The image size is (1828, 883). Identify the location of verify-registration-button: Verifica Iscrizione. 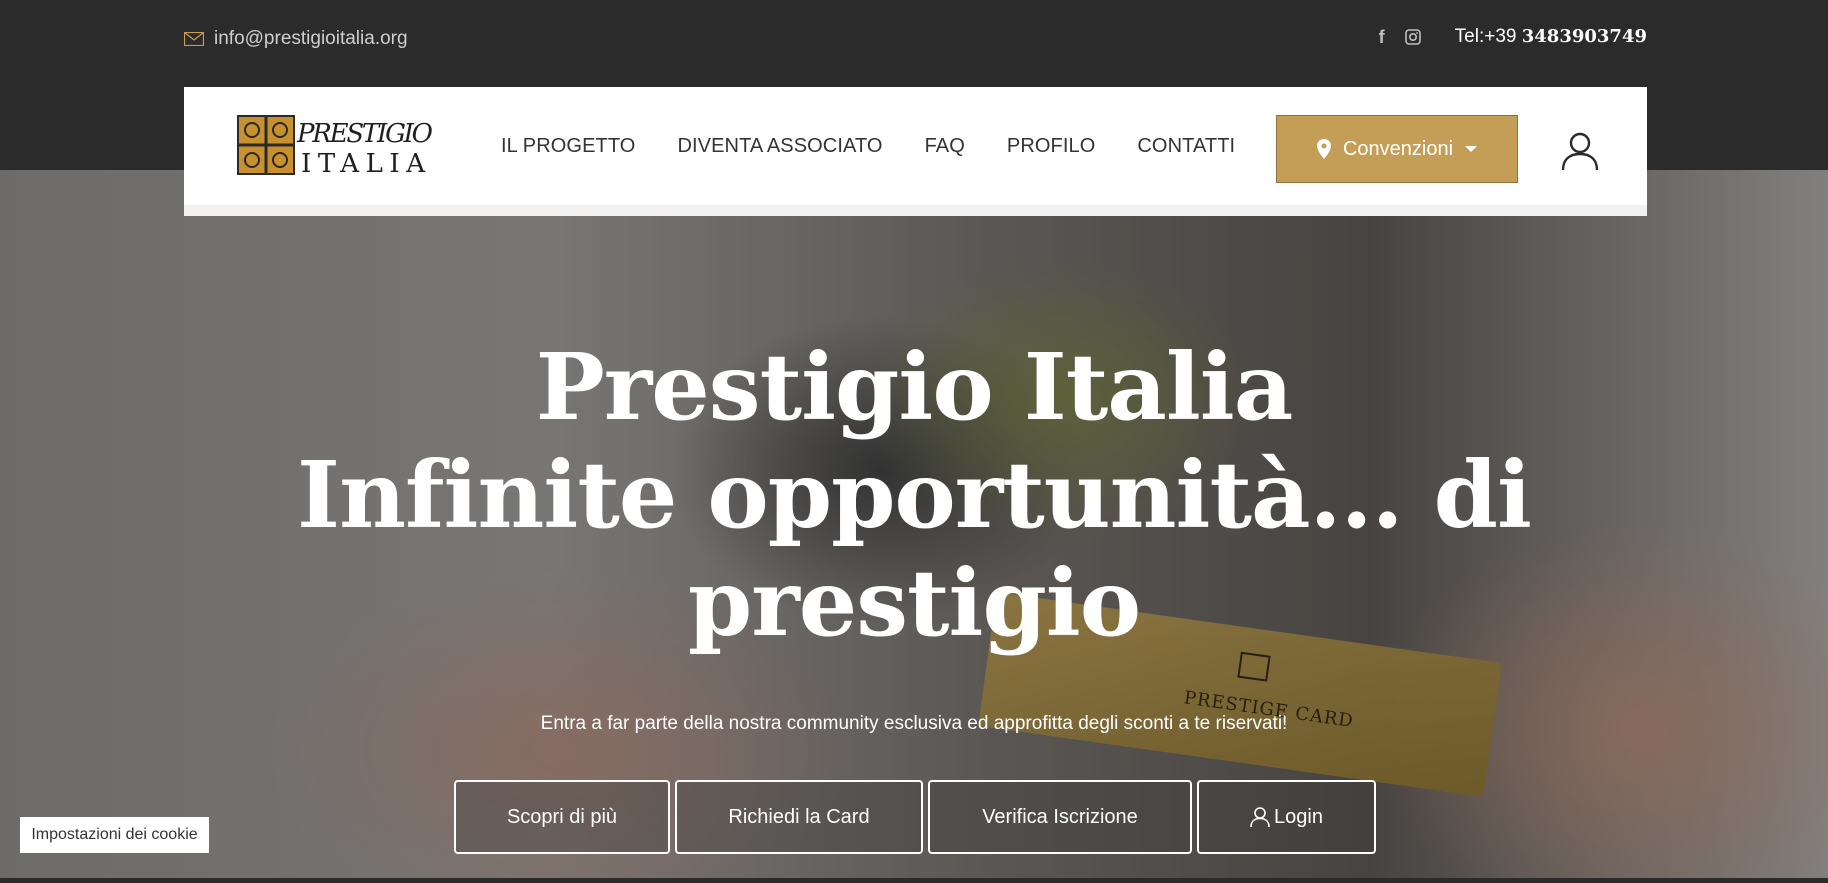
(1060, 817).